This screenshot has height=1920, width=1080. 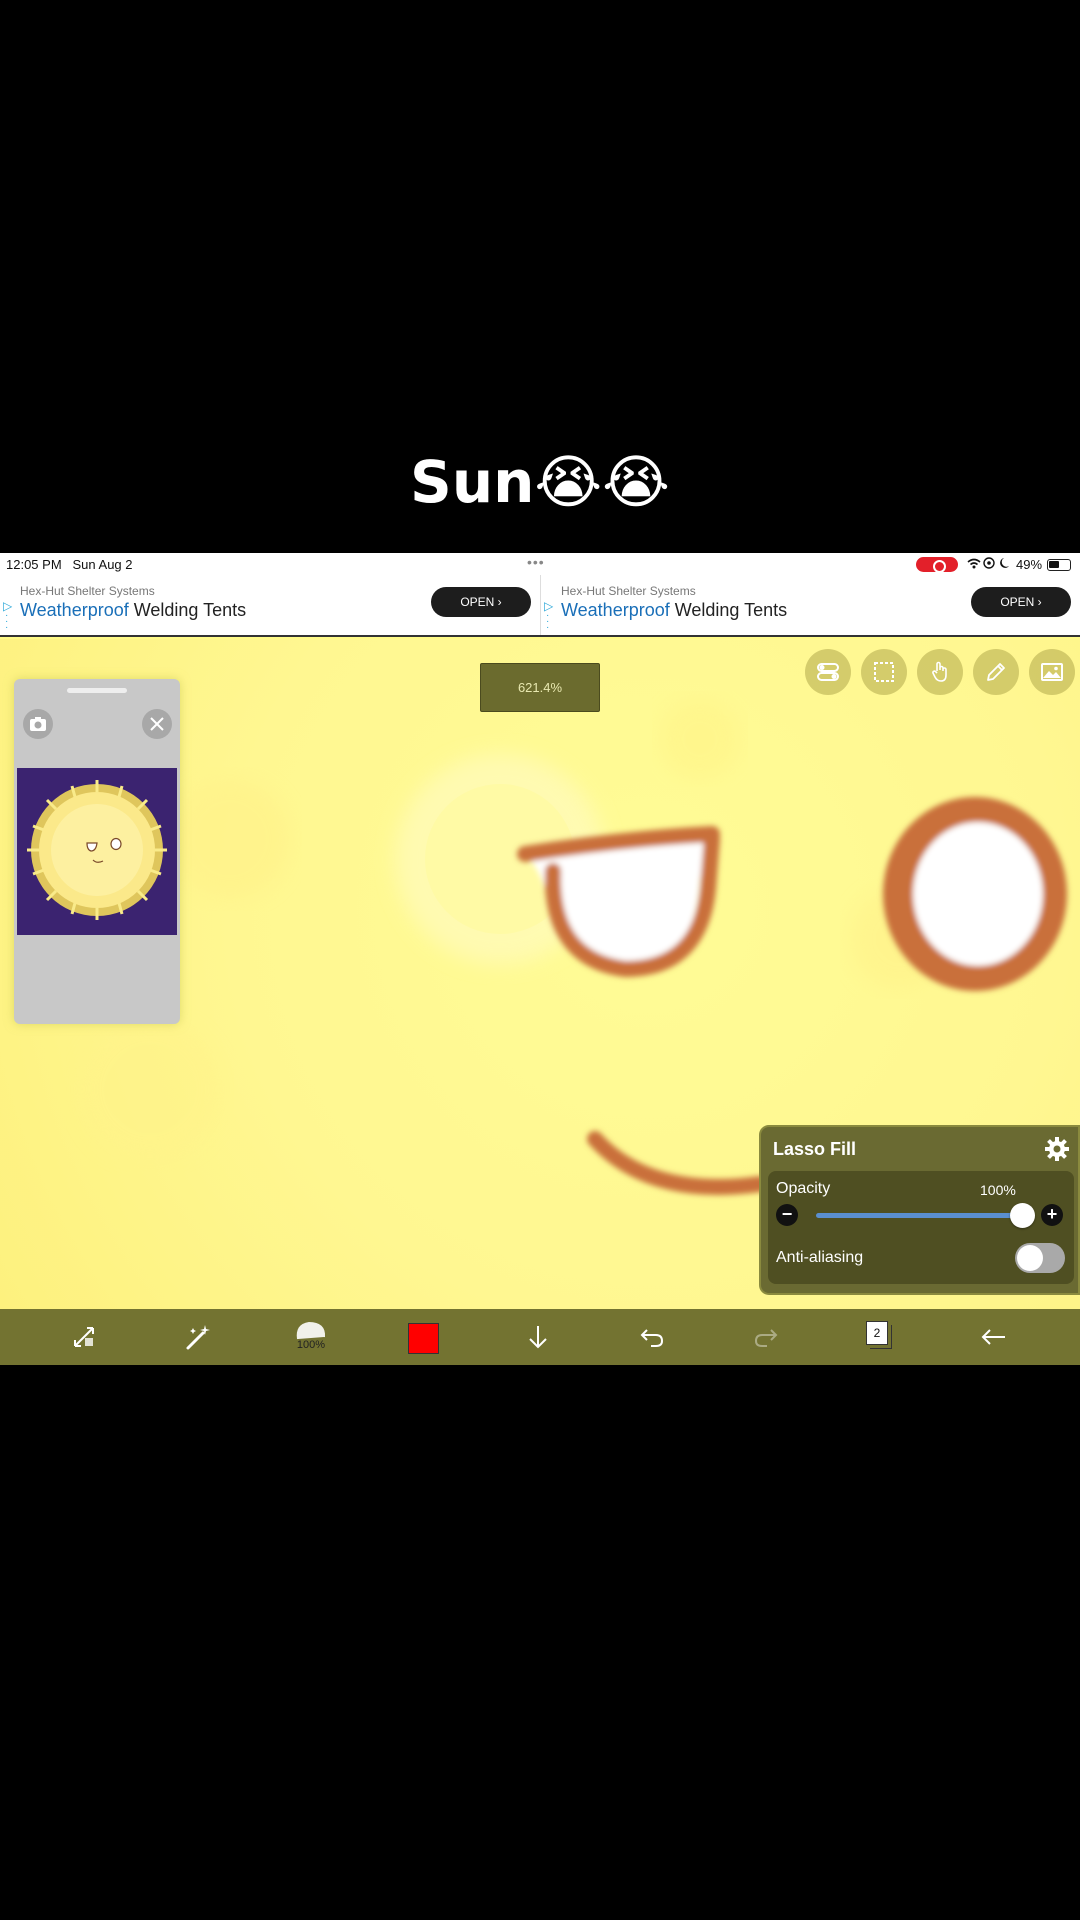 What do you see at coordinates (940, 672) in the screenshot?
I see `hand-gesture-icon` at bounding box center [940, 672].